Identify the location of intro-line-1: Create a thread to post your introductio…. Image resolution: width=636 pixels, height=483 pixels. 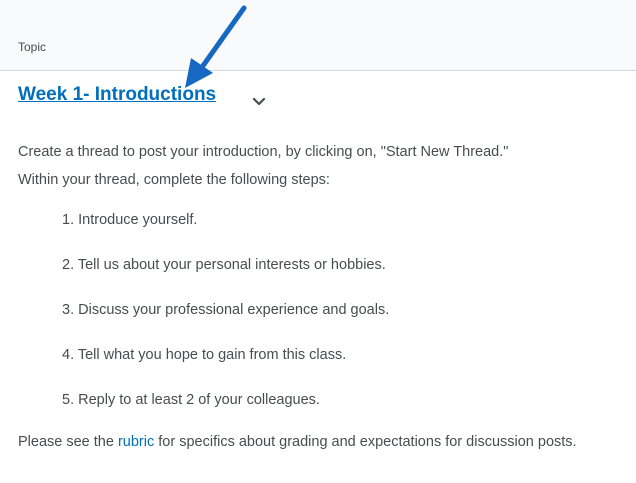
(263, 152).